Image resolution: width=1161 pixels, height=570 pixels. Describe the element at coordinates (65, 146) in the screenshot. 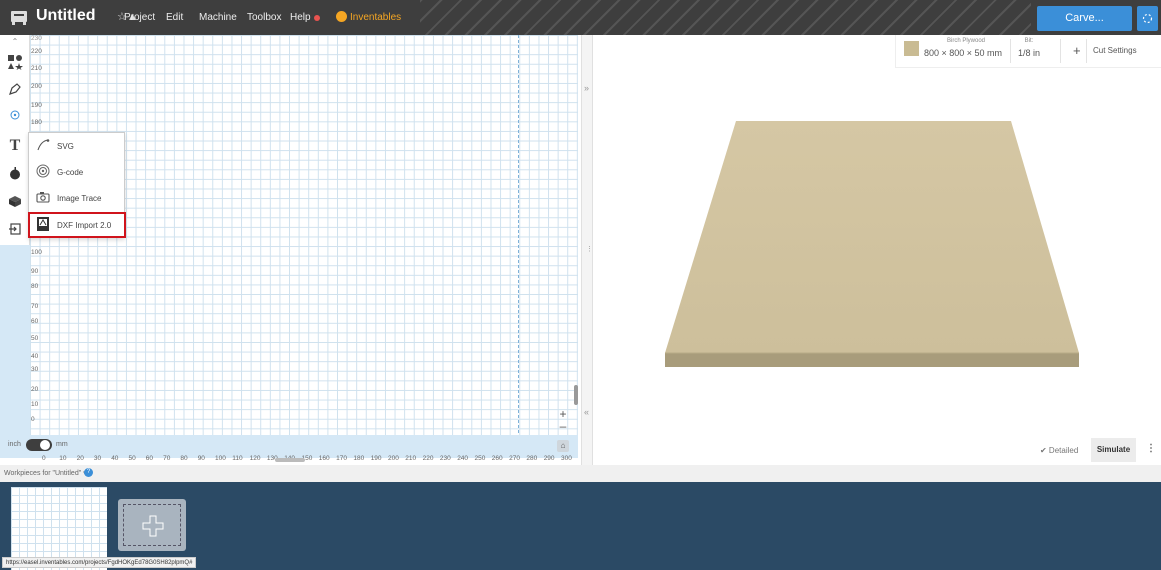

I see `import-svg-label: SVG` at that location.